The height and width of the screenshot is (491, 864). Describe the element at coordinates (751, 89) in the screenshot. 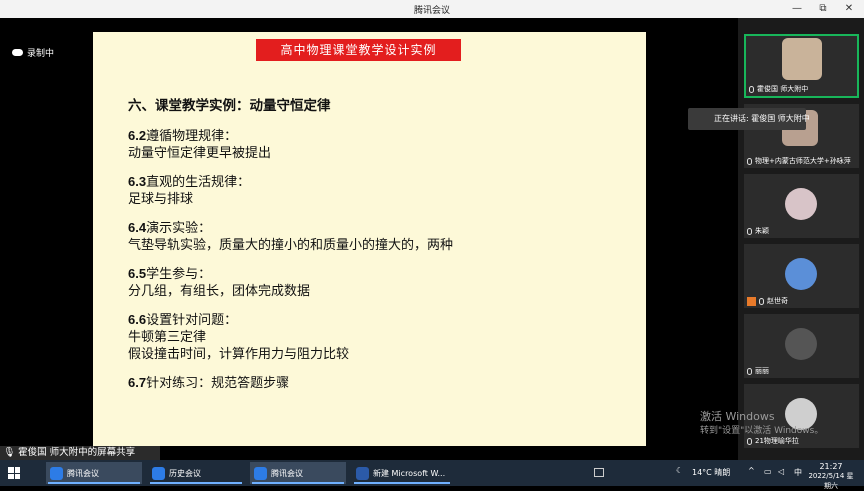

I see `mic-icon` at that location.